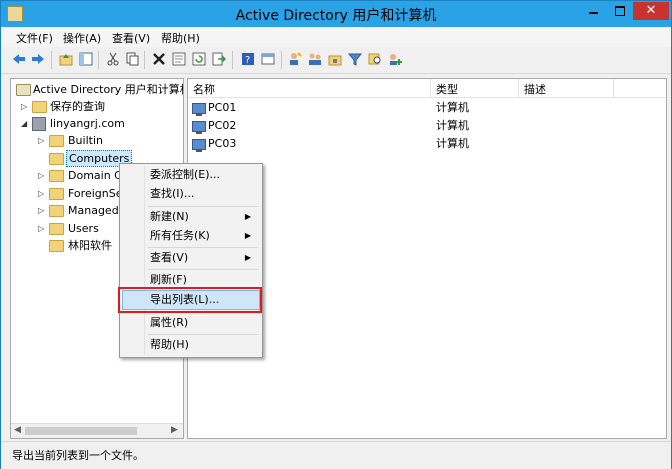 The image size is (672, 469). Describe the element at coordinates (132, 59) in the screenshot. I see `copy-icon` at that location.